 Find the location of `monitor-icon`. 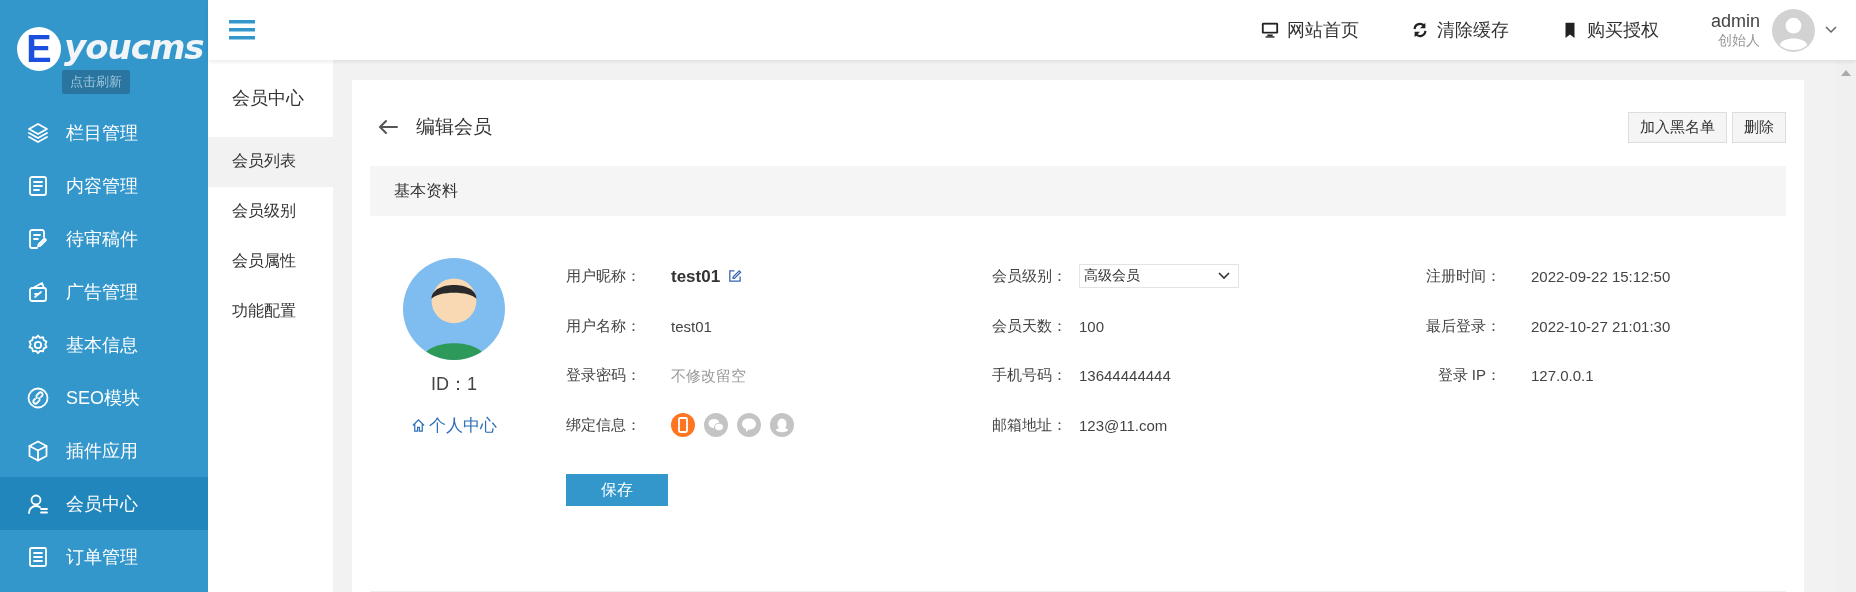

monitor-icon is located at coordinates (1269, 30).